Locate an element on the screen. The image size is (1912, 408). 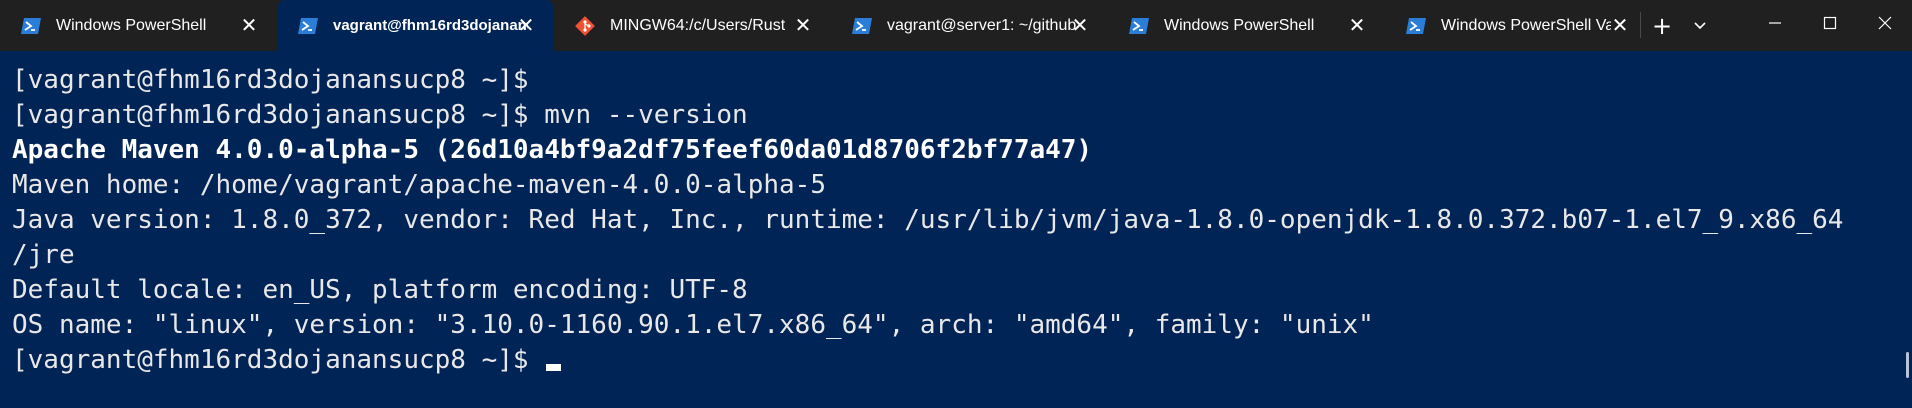
terminal-prompt: [vagrant@fhm16rd3dojanansucp8 ~]$ is located at coordinates (278, 360).